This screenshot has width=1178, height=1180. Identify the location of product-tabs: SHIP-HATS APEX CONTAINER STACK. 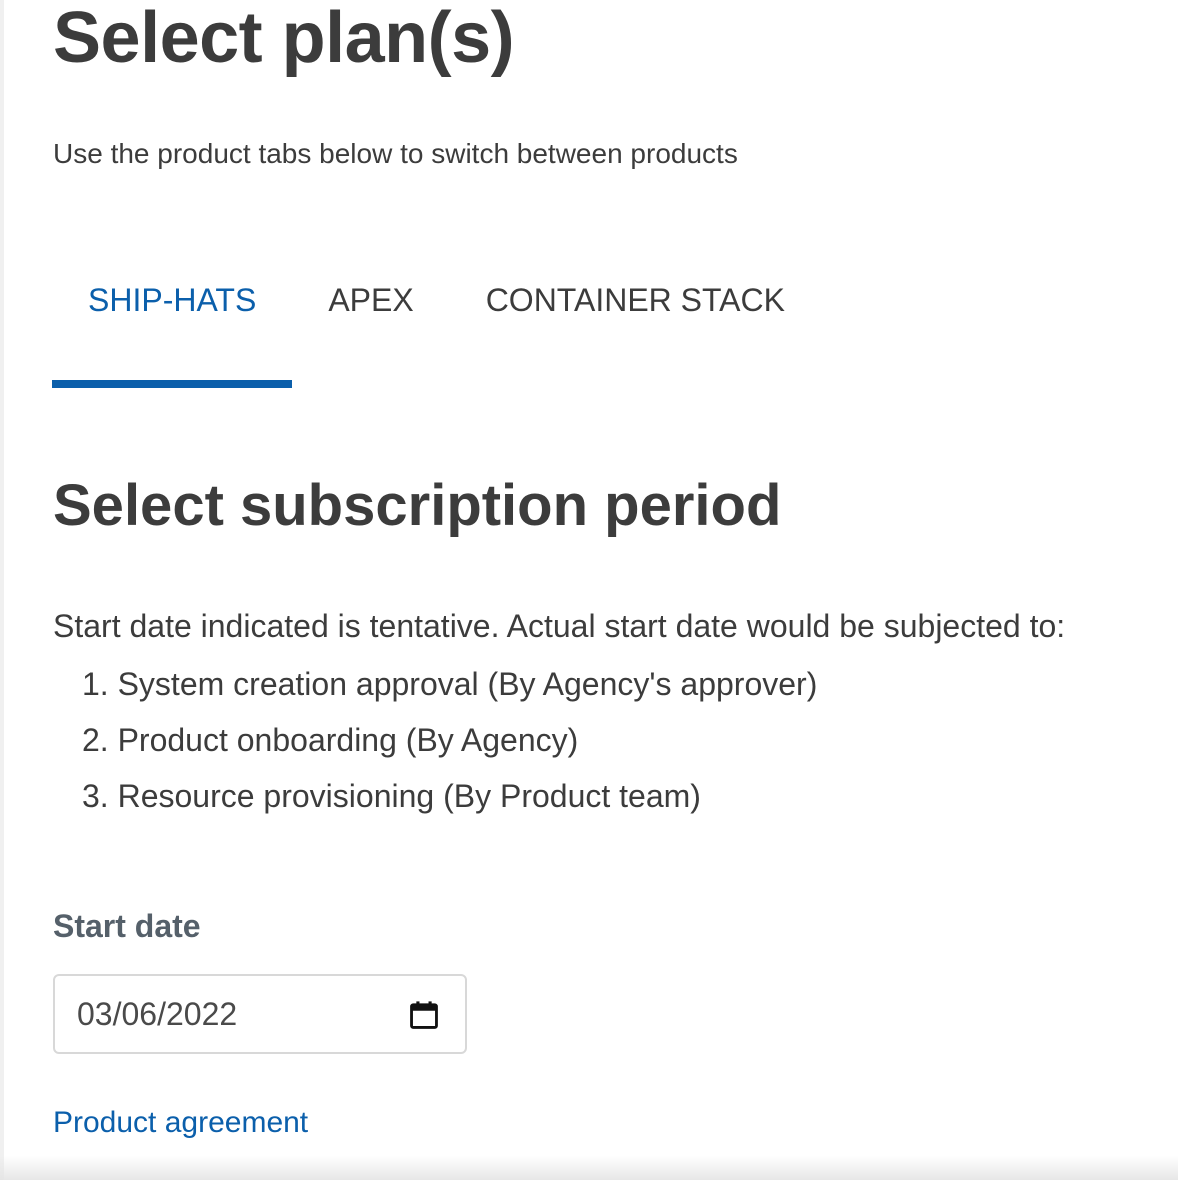
(436, 325).